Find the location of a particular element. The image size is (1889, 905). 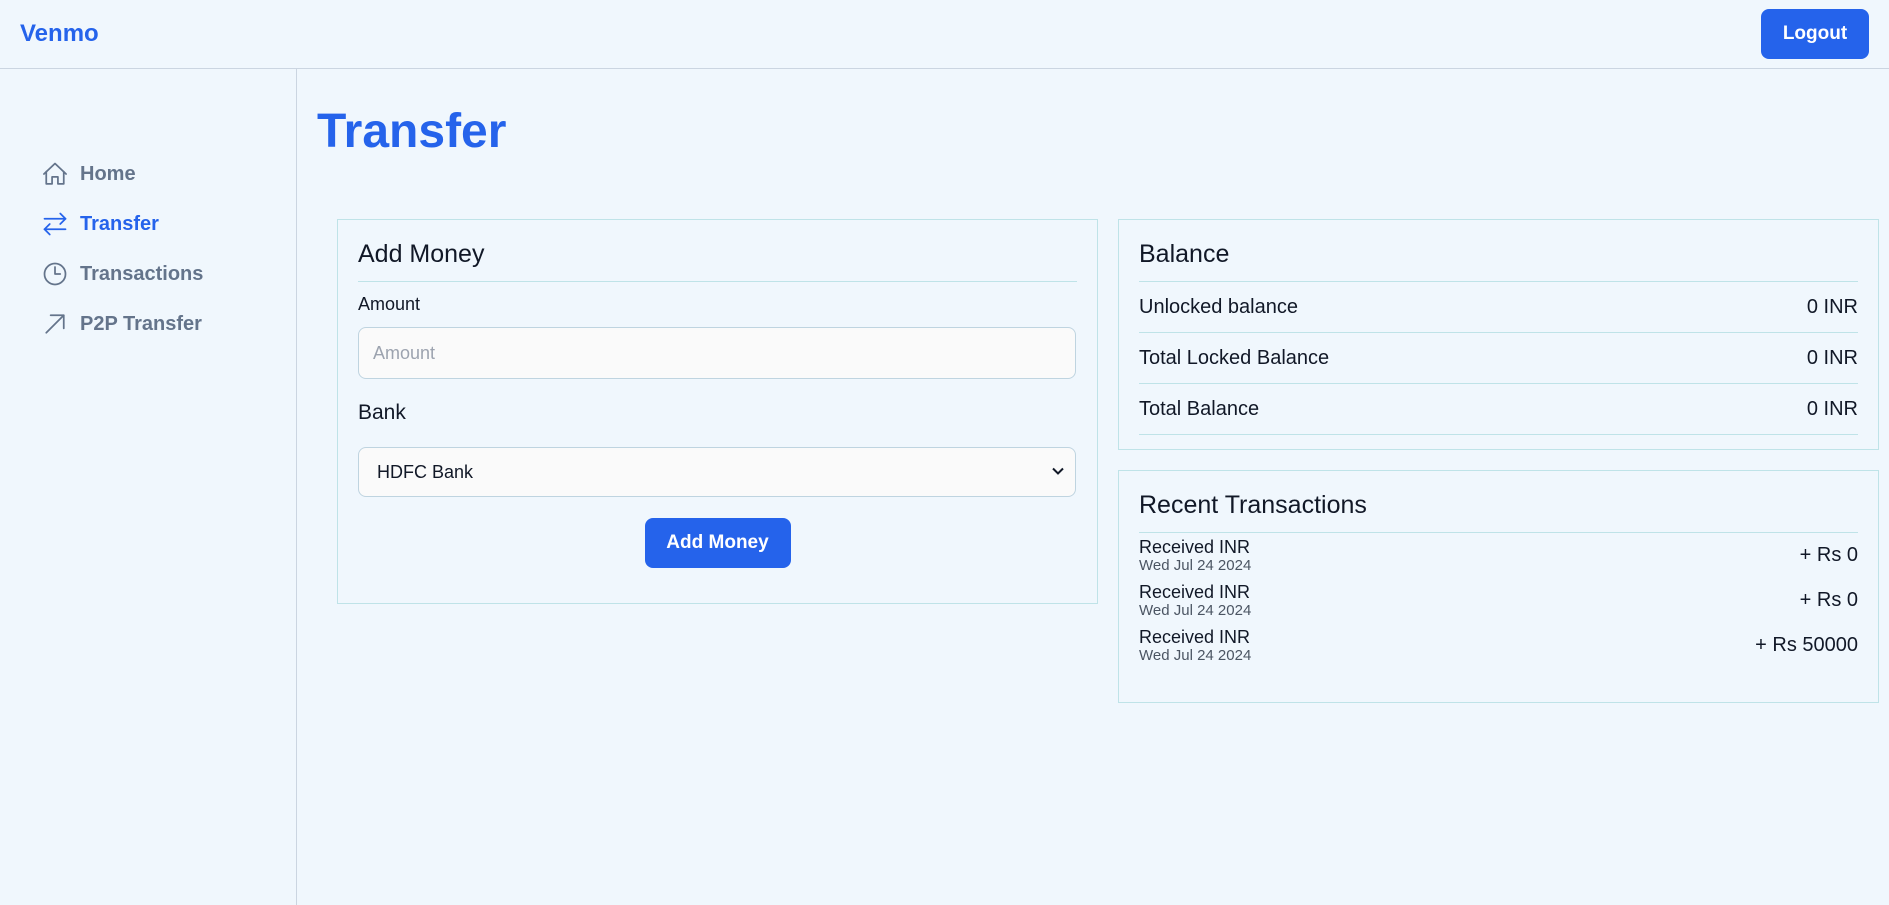

balance-title: Balance is located at coordinates (1498, 261).